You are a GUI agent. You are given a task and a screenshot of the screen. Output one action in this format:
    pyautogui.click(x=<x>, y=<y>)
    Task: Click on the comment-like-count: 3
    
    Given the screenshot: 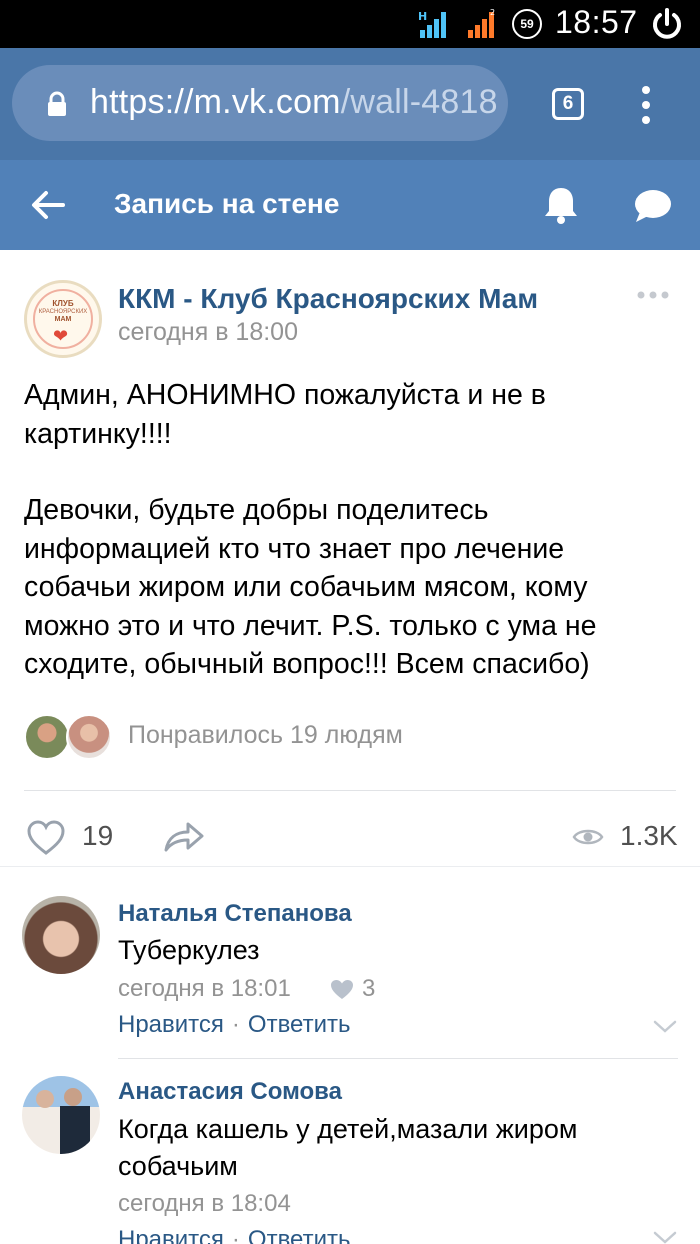 What is the action you would take?
    pyautogui.click(x=368, y=989)
    